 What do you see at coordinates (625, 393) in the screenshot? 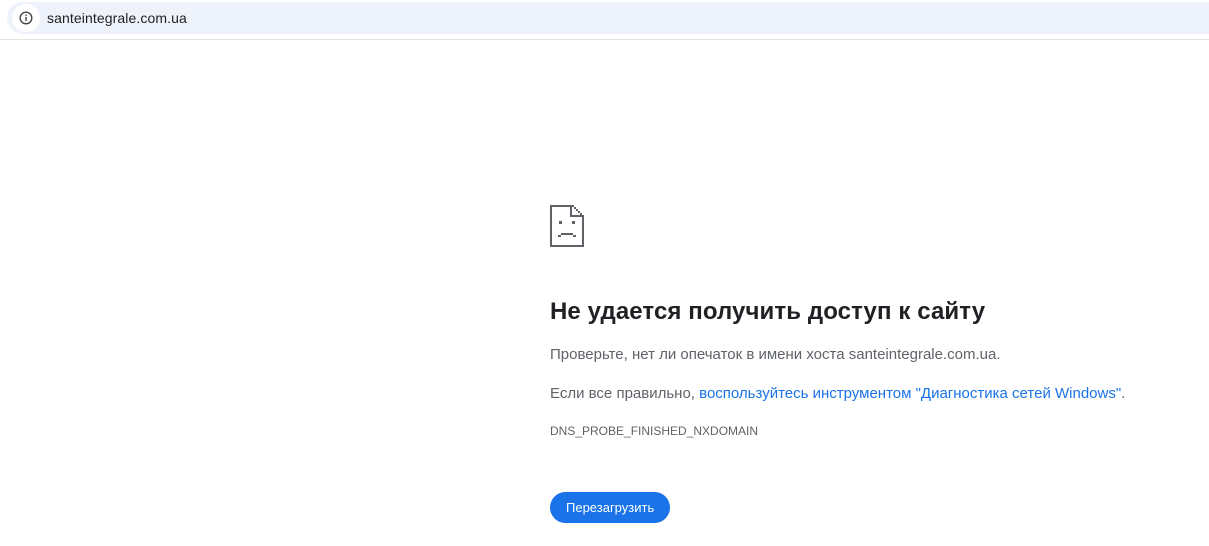
I see `suggestion-prefix: Если все правильно,` at bounding box center [625, 393].